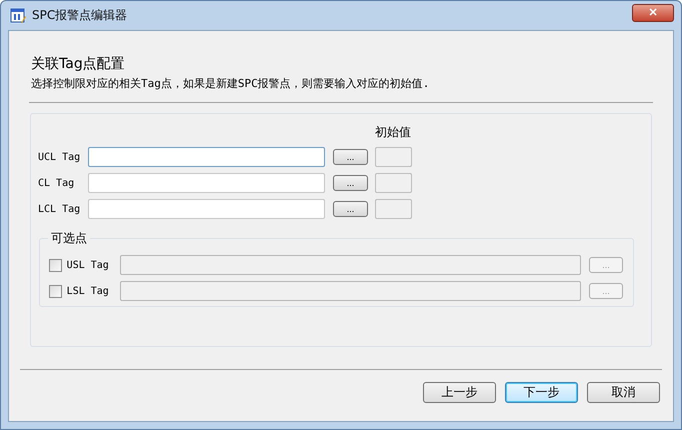 The image size is (682, 430). What do you see at coordinates (230, 83) in the screenshot?
I see `page-description: 选择控制限对应的相关Tag点，如果是新建SPC报警点，则需要输入对应的初始值.` at bounding box center [230, 83].